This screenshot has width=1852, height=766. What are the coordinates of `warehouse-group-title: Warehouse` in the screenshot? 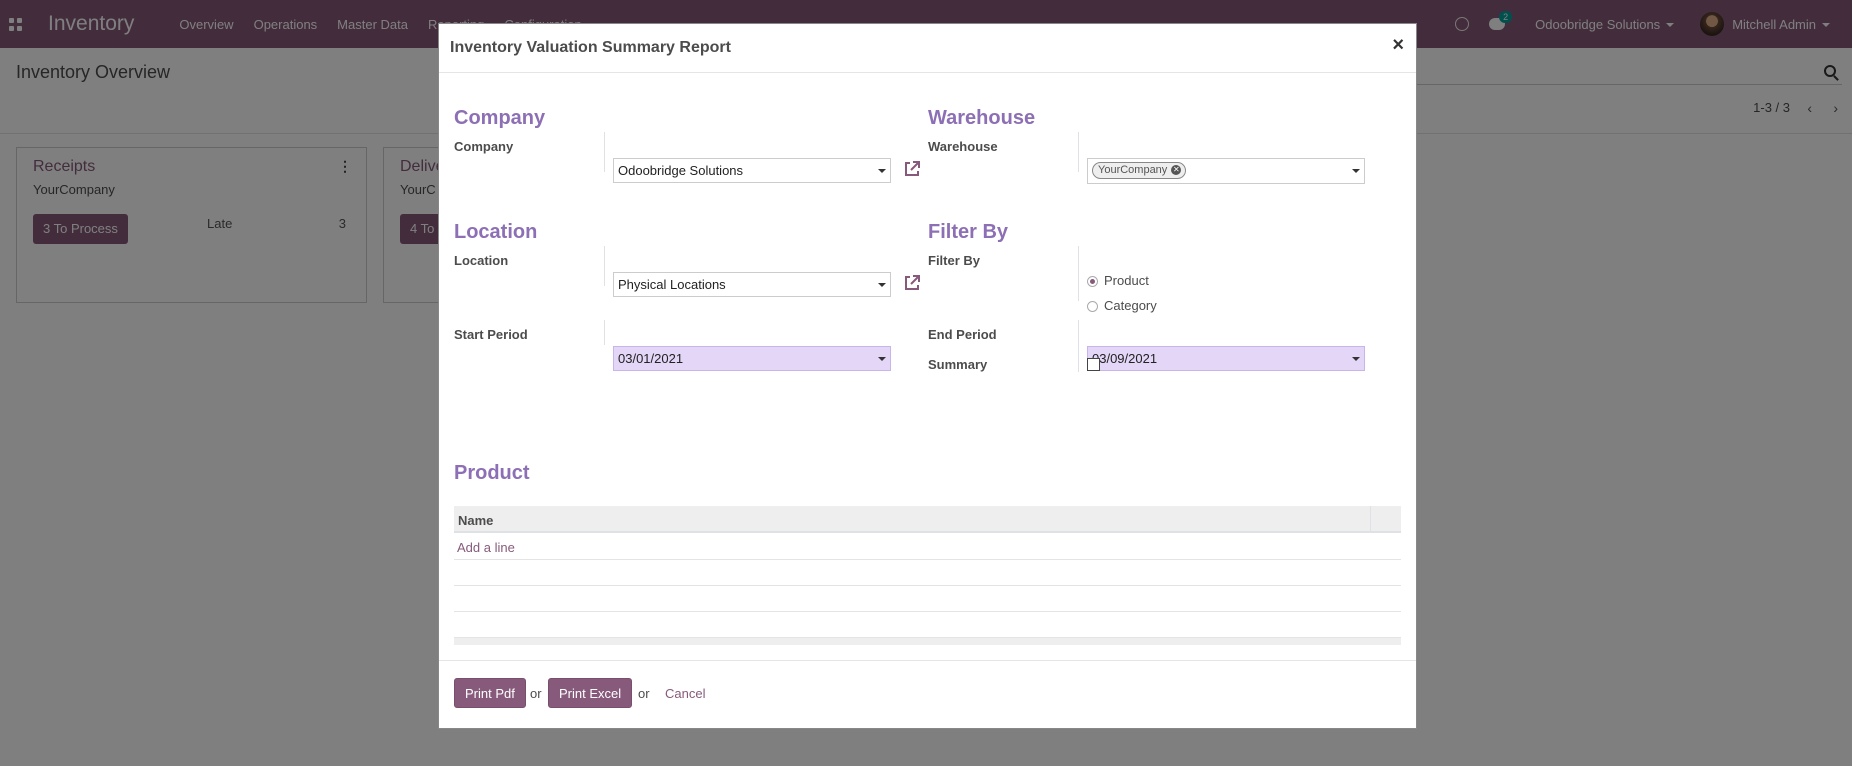 It's located at (982, 118).